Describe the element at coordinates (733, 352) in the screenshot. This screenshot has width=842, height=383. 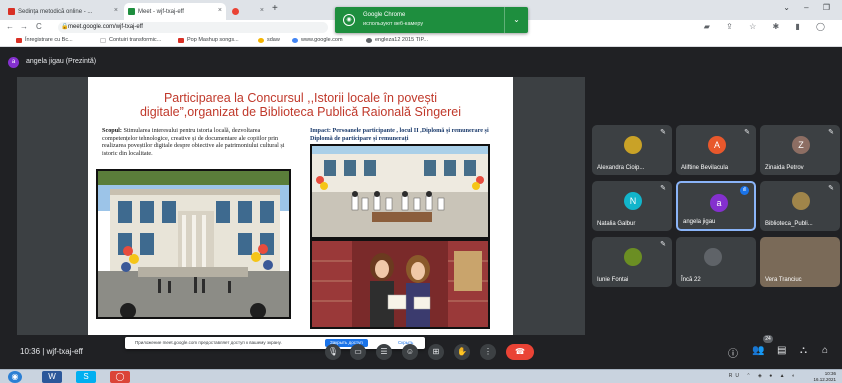
I see `info-icon: ⓘ` at that location.